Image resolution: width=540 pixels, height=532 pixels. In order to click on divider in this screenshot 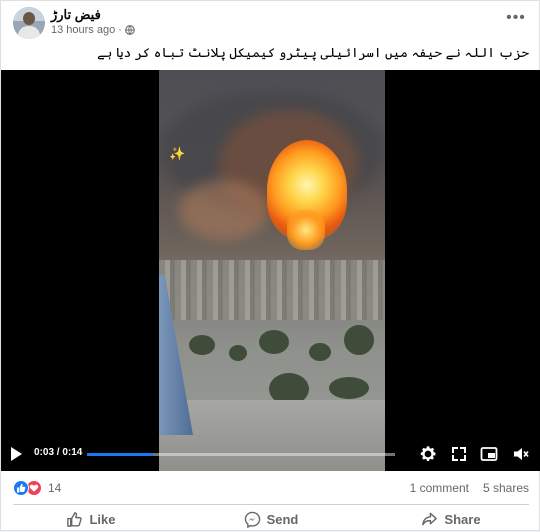, I will do `click(271, 504)`.